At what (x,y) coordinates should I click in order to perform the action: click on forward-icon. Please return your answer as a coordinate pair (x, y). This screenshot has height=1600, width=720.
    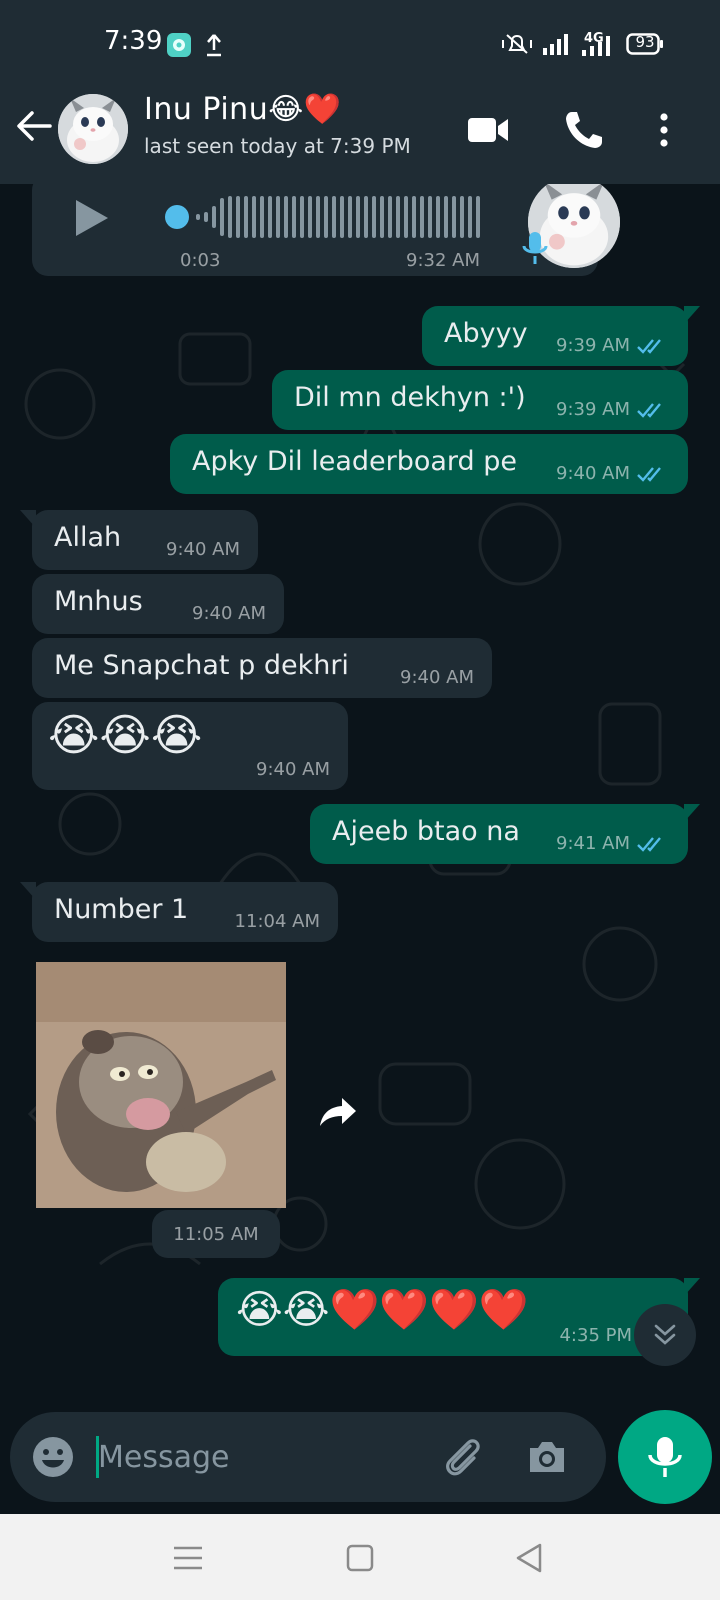
    Looking at the image, I should click on (338, 1112).